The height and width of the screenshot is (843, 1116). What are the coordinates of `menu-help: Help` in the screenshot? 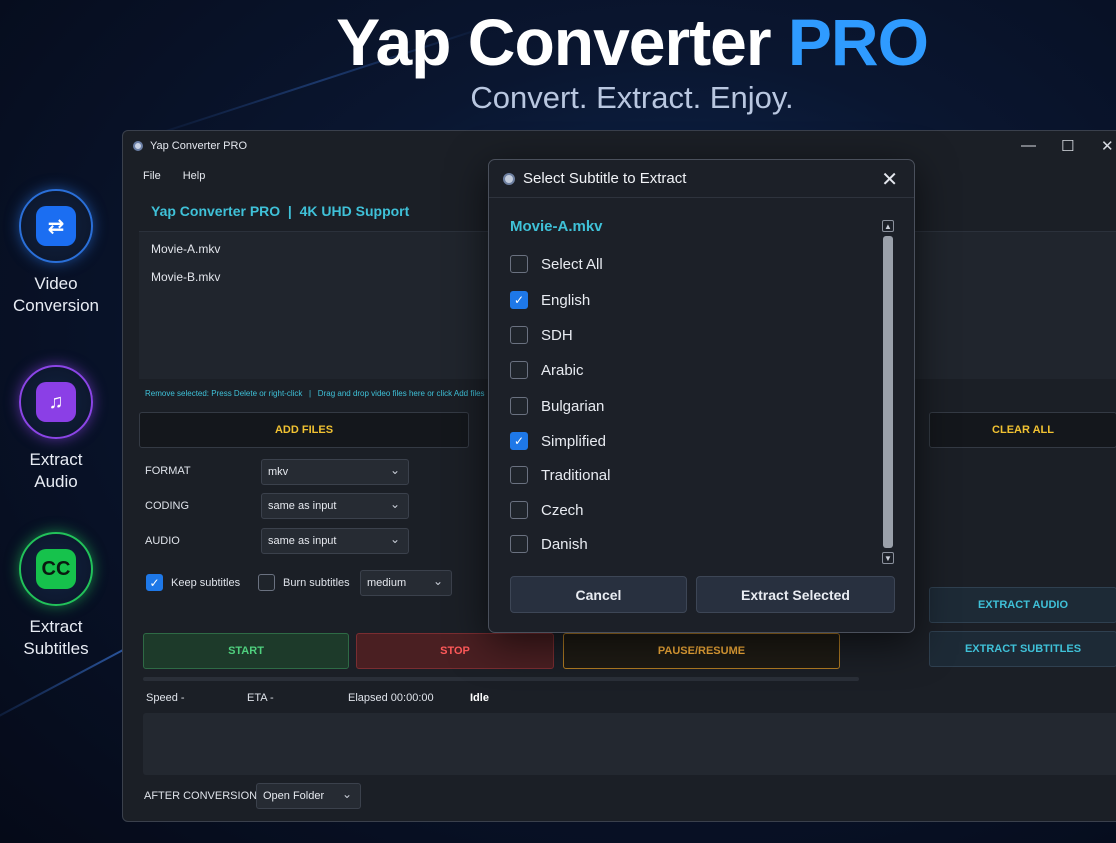 It's located at (194, 176).